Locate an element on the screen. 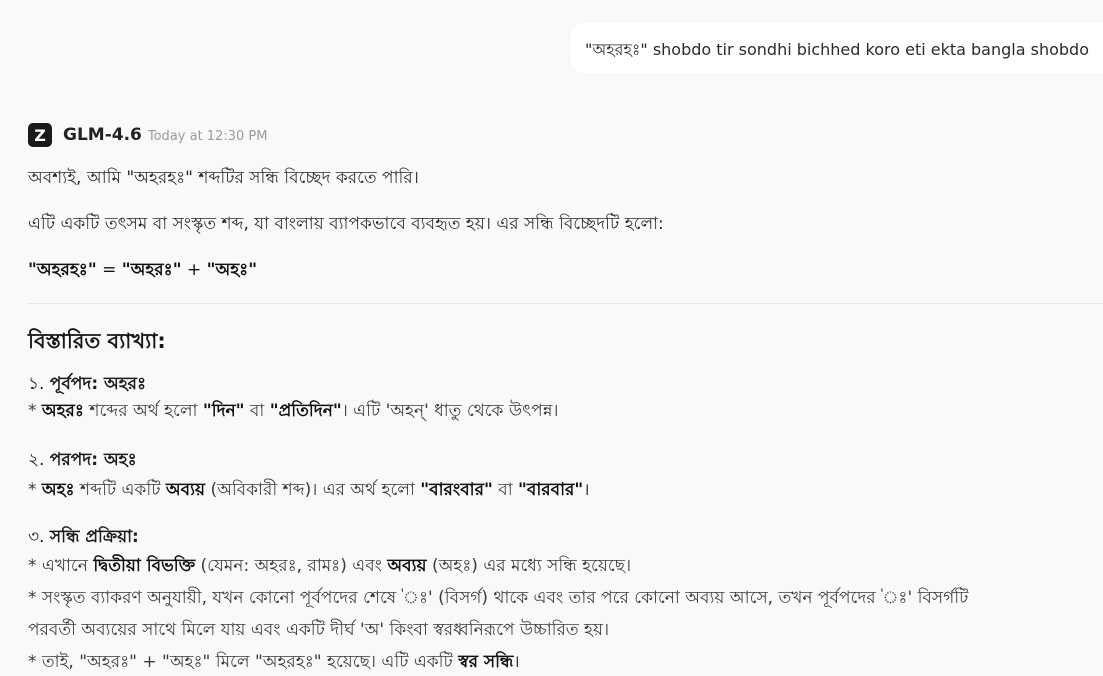  meaning-barongbar: "বারংবার" is located at coordinates (456, 490).